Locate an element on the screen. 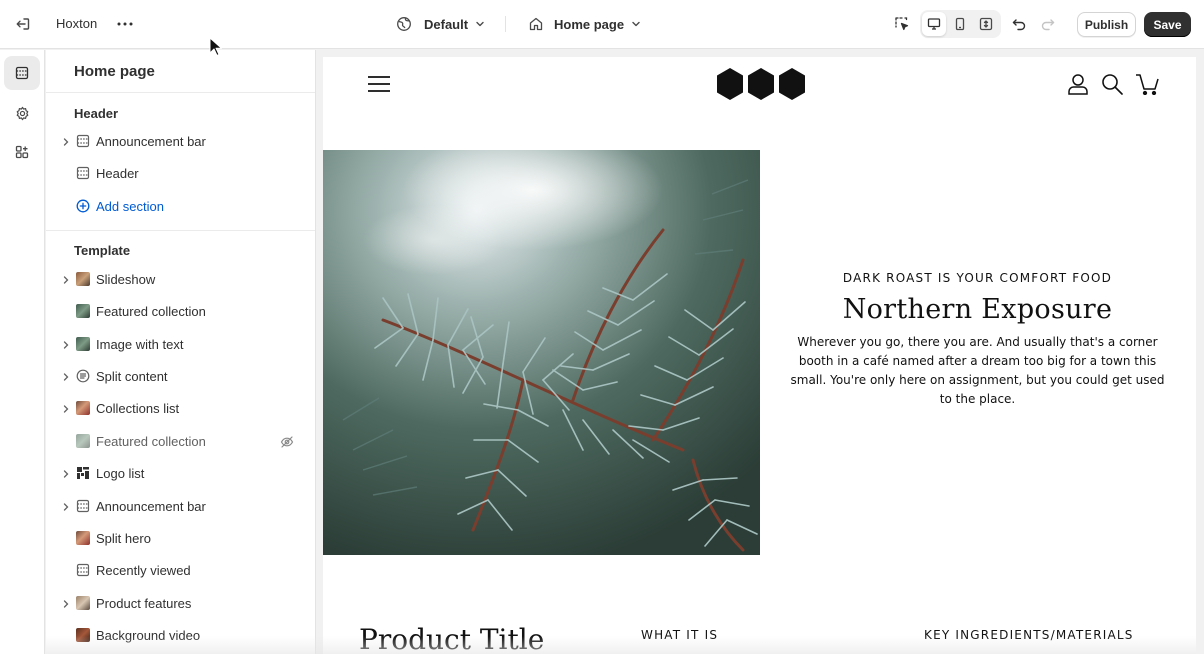  section-row-label: Logo list is located at coordinates (120, 473).